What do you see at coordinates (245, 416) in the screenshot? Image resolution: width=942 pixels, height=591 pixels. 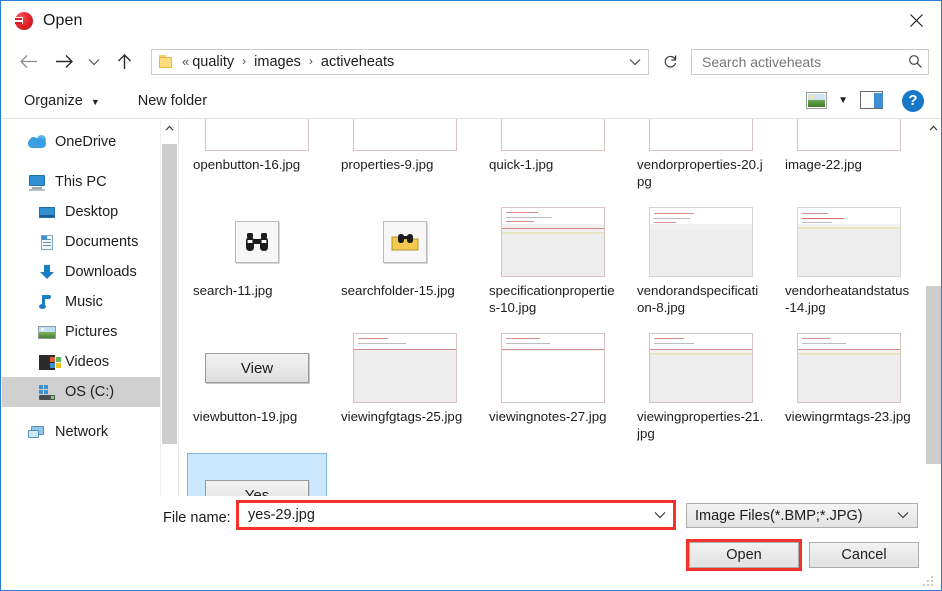 I see `file-name-label: viewbutton-19.jpg` at bounding box center [245, 416].